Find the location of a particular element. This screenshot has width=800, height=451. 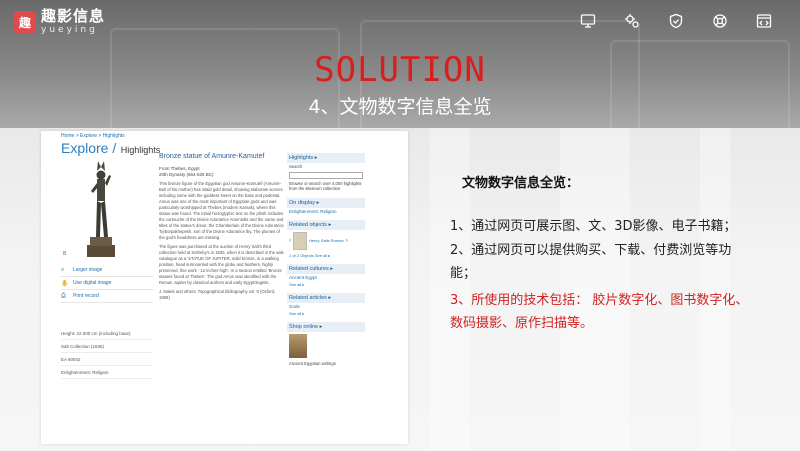

slide-subtitle: 4、文物数字信息全览 is located at coordinates (400, 107).